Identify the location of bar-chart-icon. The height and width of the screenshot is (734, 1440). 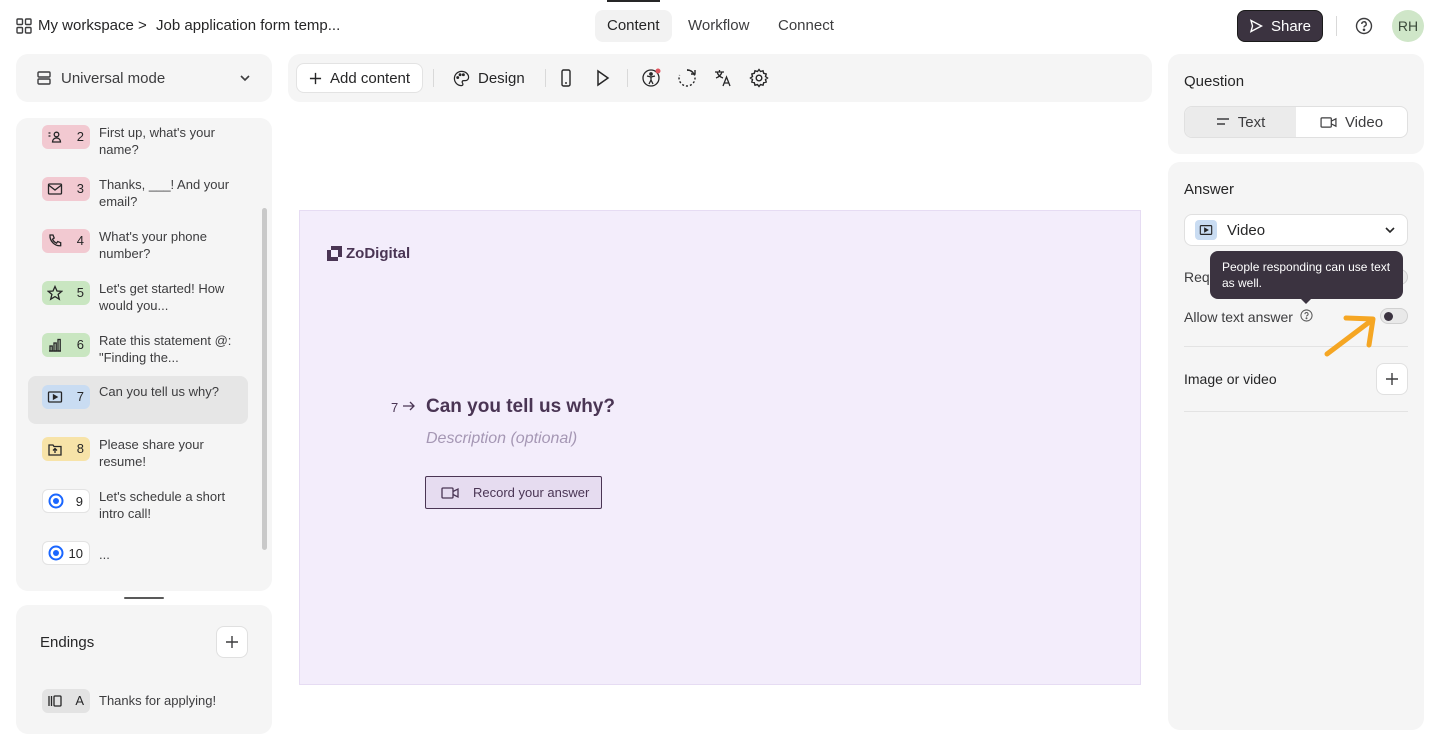
(55, 345).